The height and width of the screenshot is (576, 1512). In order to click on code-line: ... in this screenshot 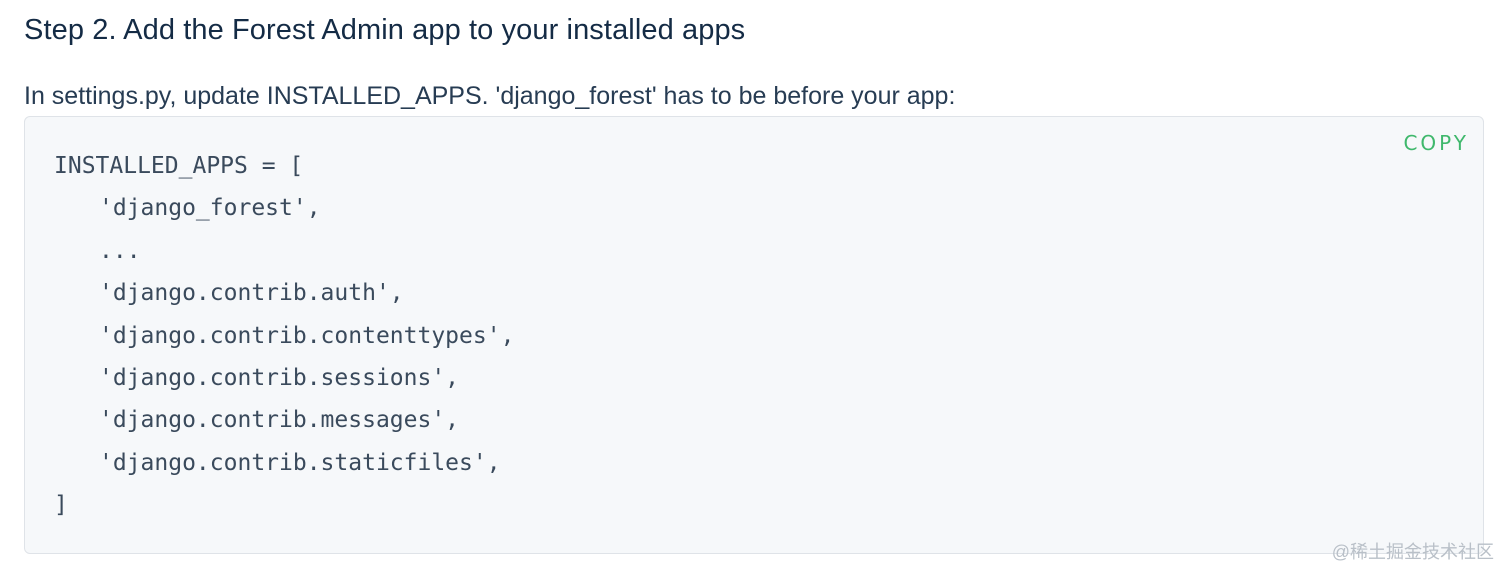, I will do `click(120, 250)`.